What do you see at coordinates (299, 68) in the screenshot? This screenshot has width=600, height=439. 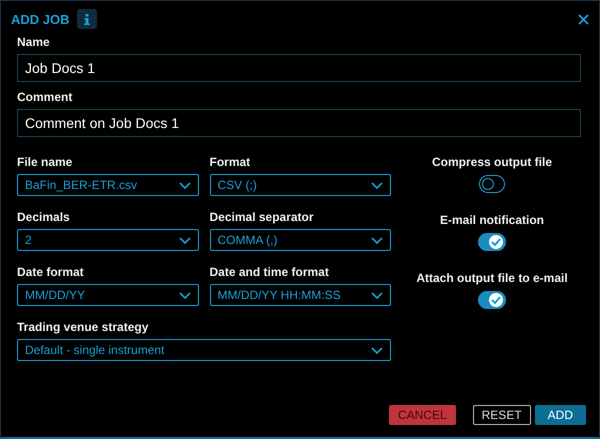 I see `text-field: Job Docs 1` at bounding box center [299, 68].